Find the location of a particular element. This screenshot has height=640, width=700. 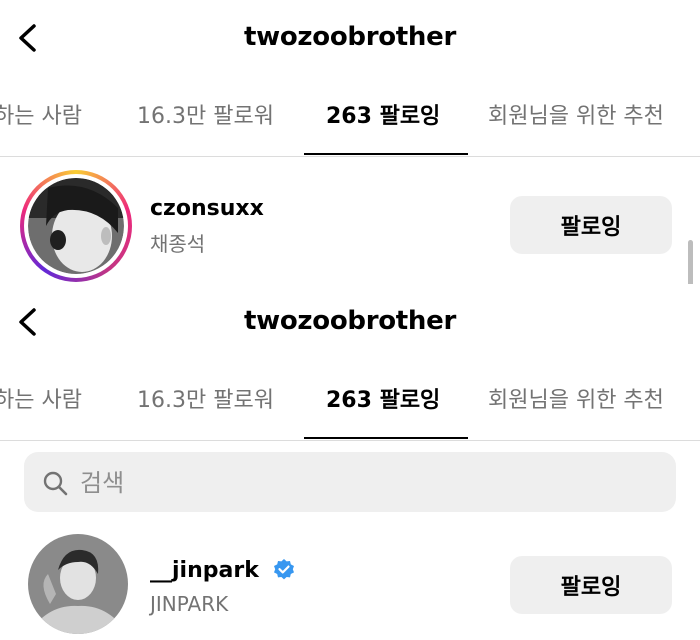

verified-badge-icon is located at coordinates (284, 569).